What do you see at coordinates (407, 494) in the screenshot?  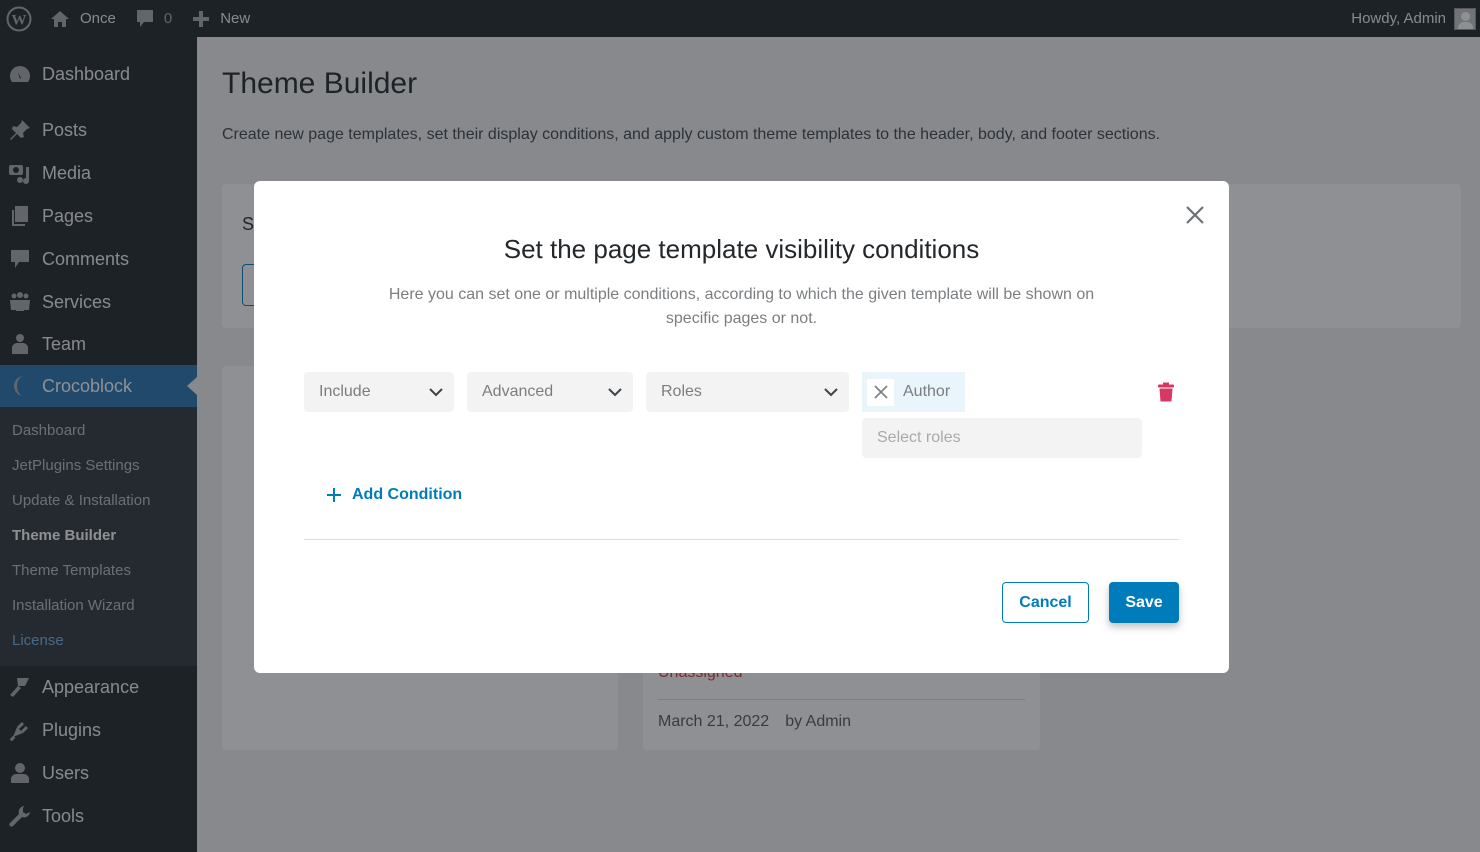 I see `add-condition-label: Add Condition` at bounding box center [407, 494].